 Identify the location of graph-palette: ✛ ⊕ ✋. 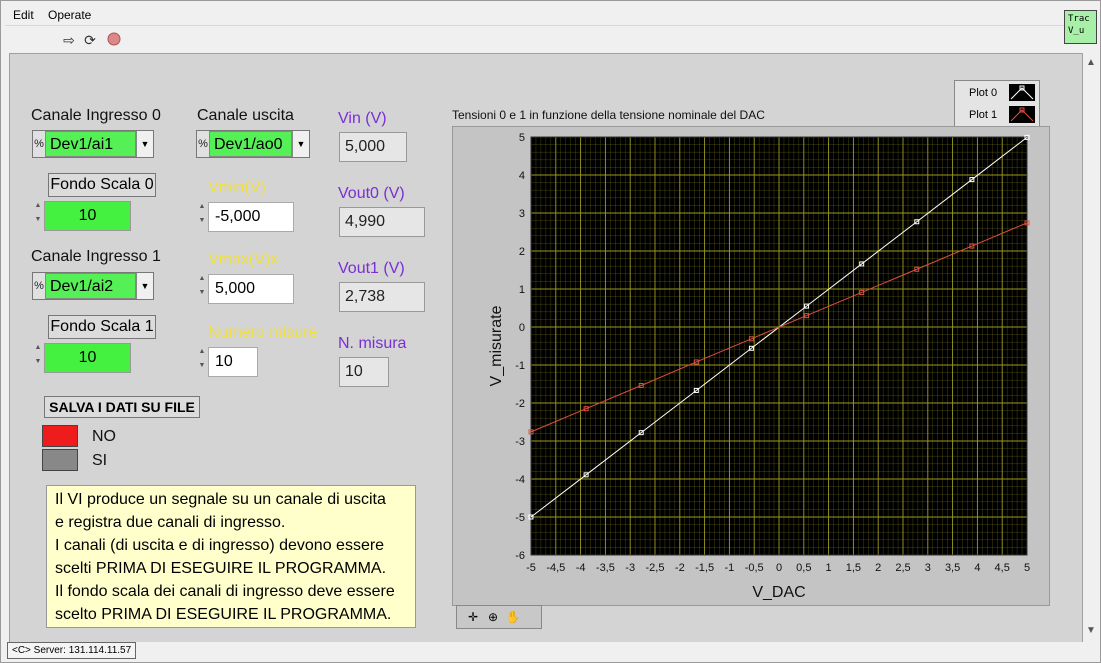
(499, 617).